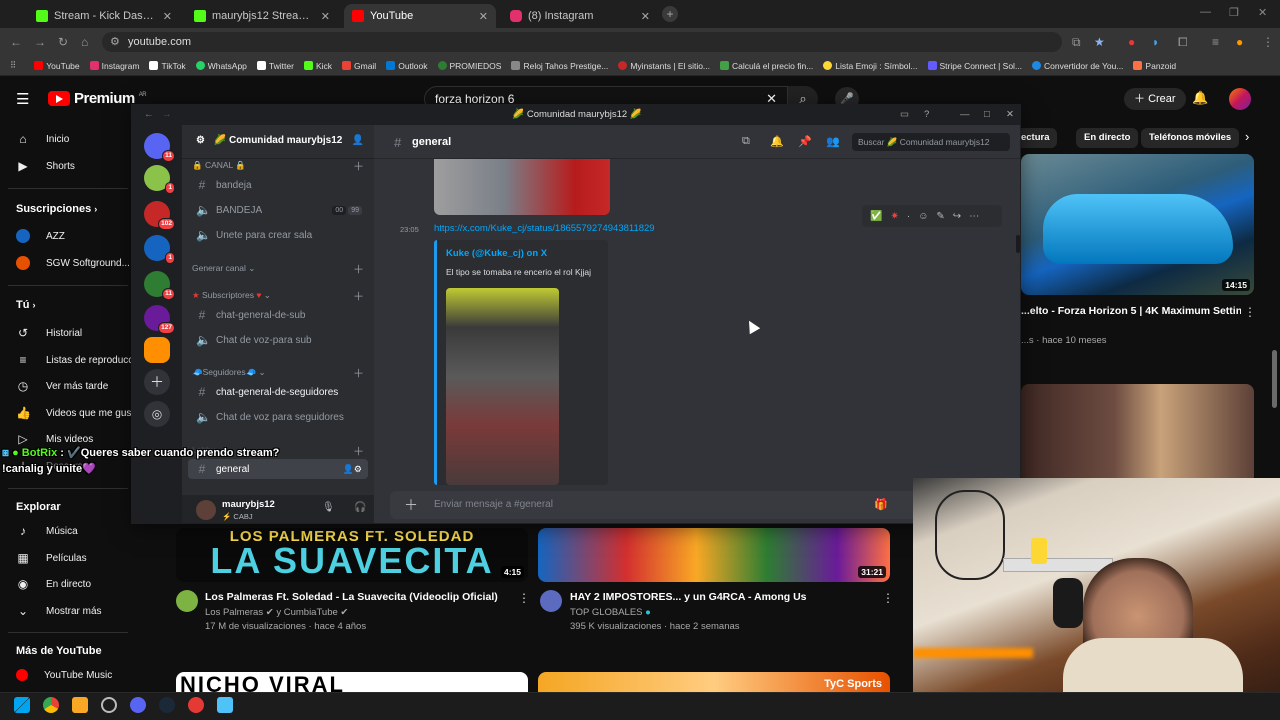 Image resolution: width=1280 pixels, height=720 pixels. I want to click on obs-icon, so click(109, 705).